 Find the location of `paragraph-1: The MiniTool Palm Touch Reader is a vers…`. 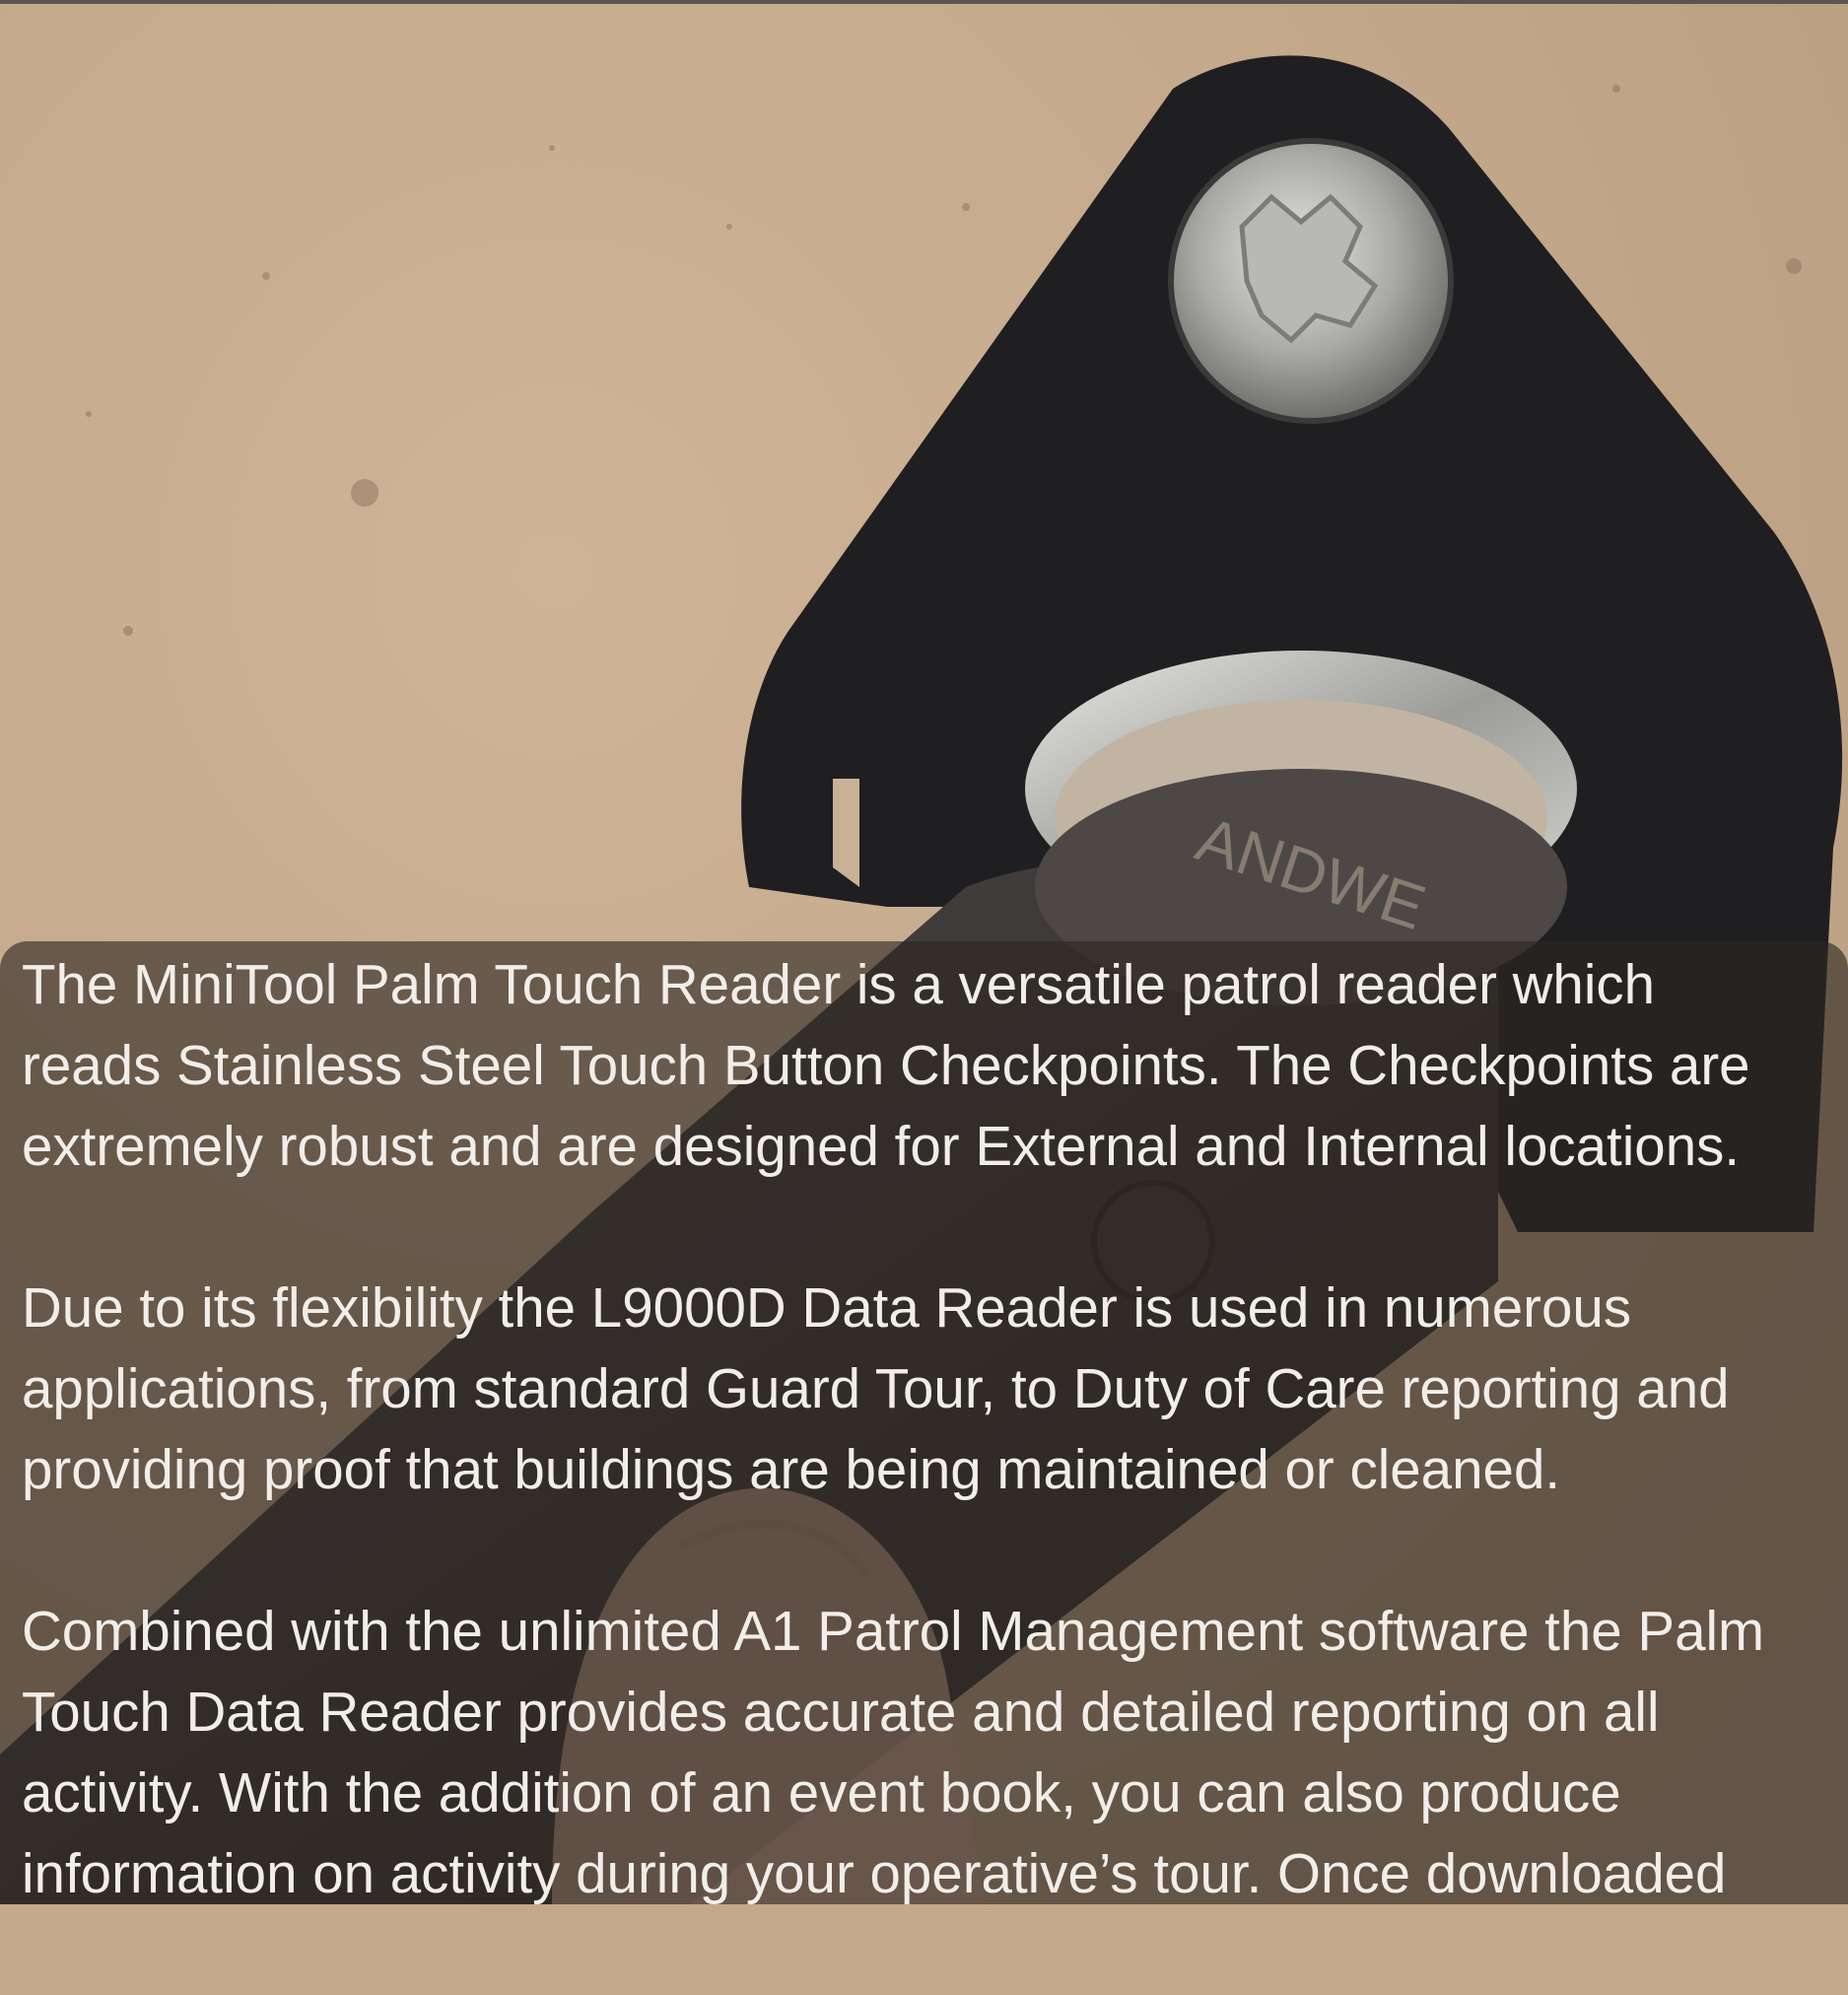

paragraph-1: The MiniTool Palm Touch Reader is a vers… is located at coordinates (886, 1065).